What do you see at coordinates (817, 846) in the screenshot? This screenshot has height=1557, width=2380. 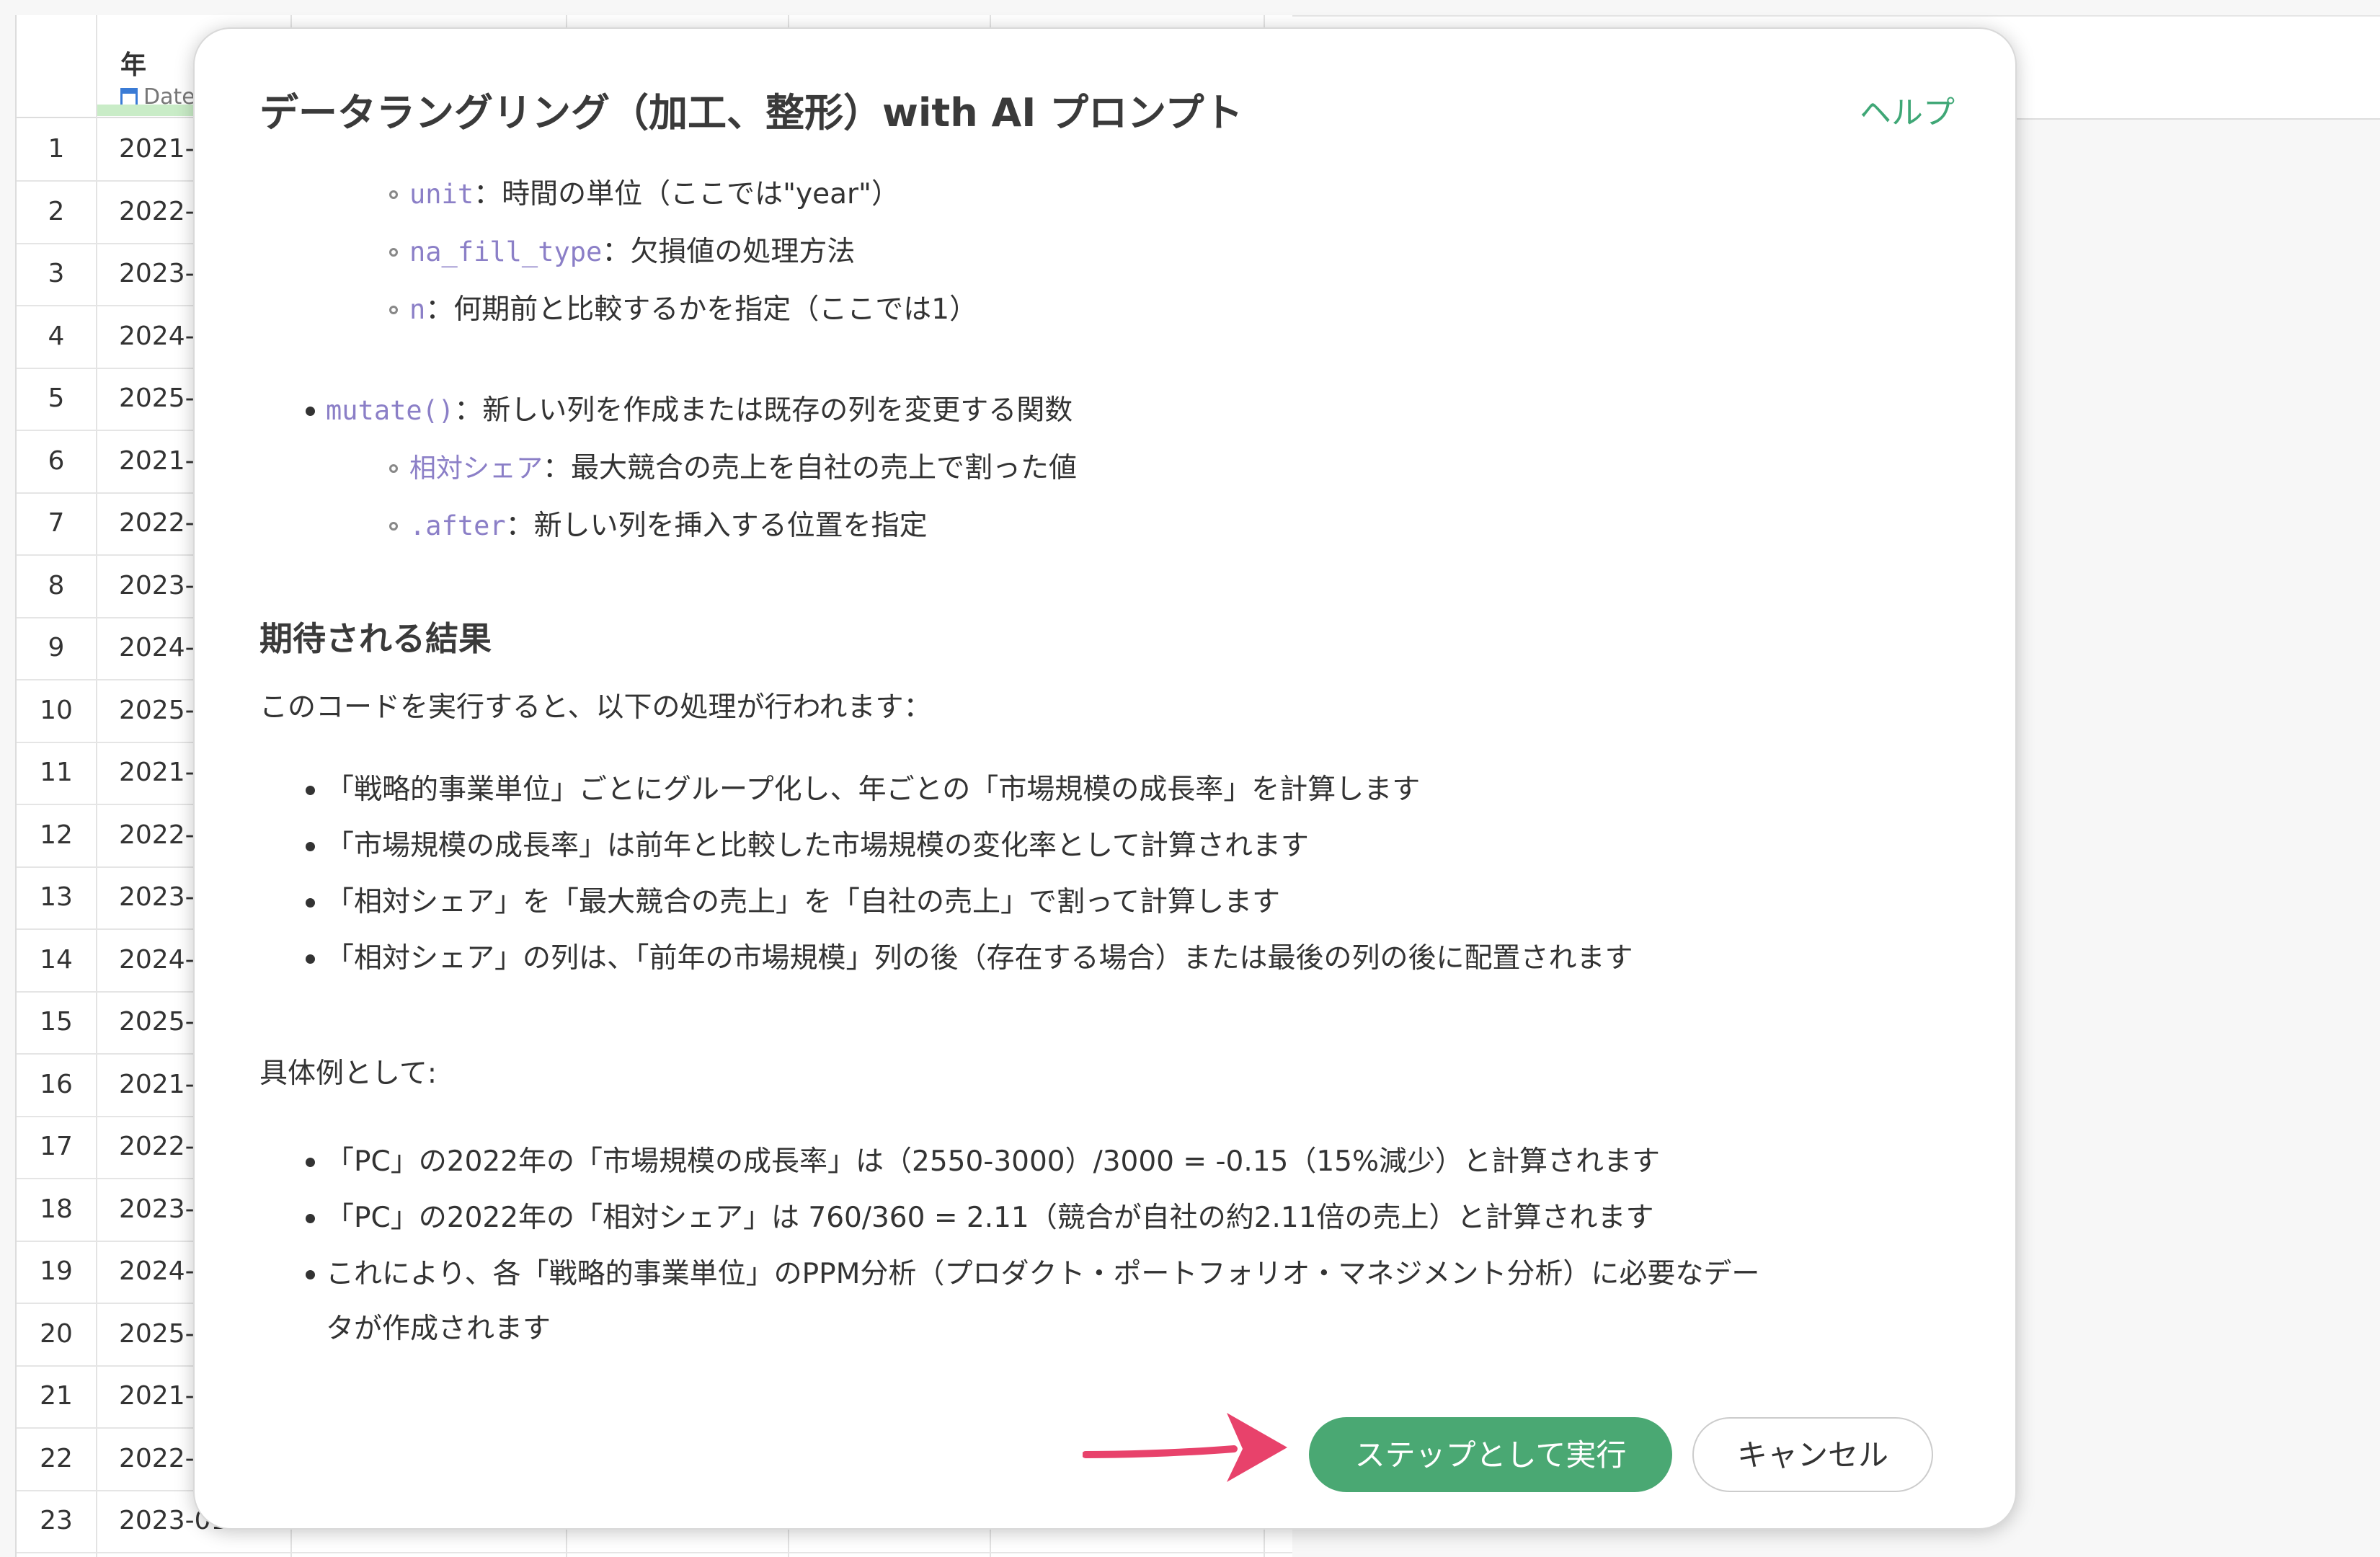 I see `result-item: 「市場規模の成長率」は前年と比較した市場規模の変化率として計算されます` at bounding box center [817, 846].